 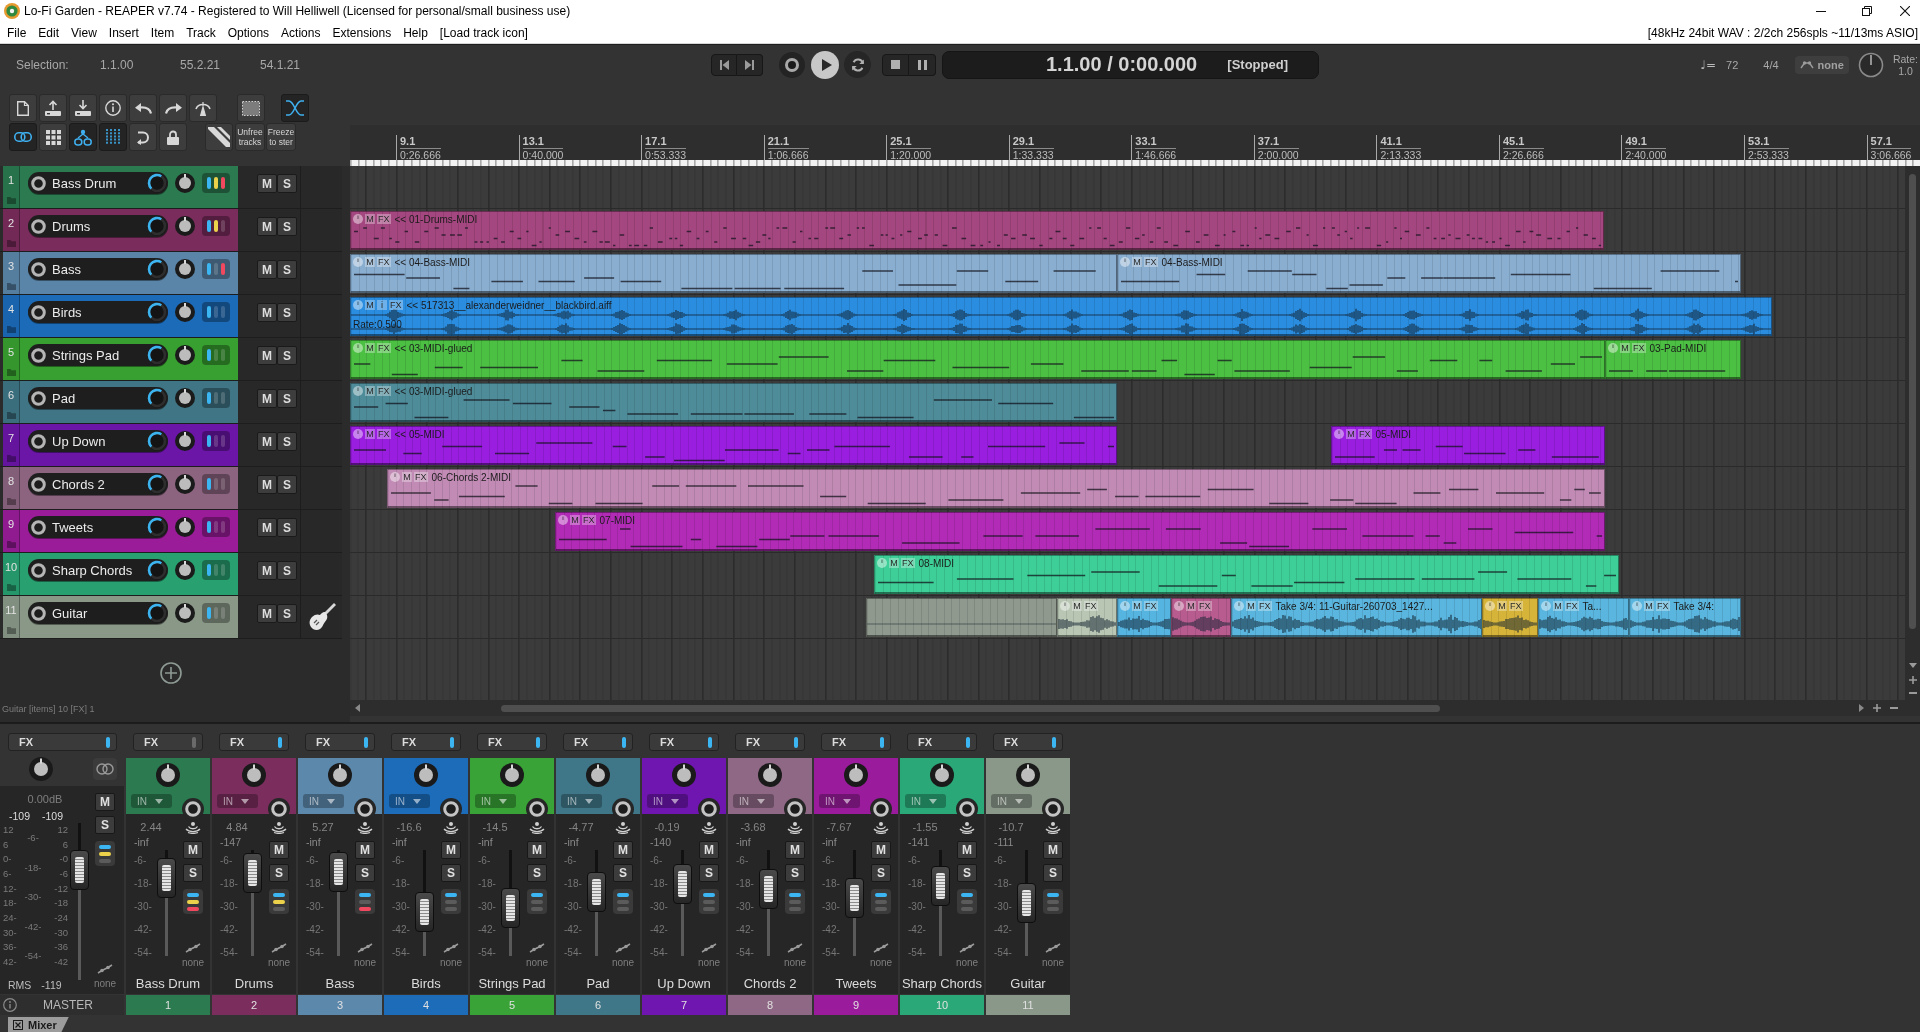 I want to click on menu-item: Actions, so click(x=301, y=32).